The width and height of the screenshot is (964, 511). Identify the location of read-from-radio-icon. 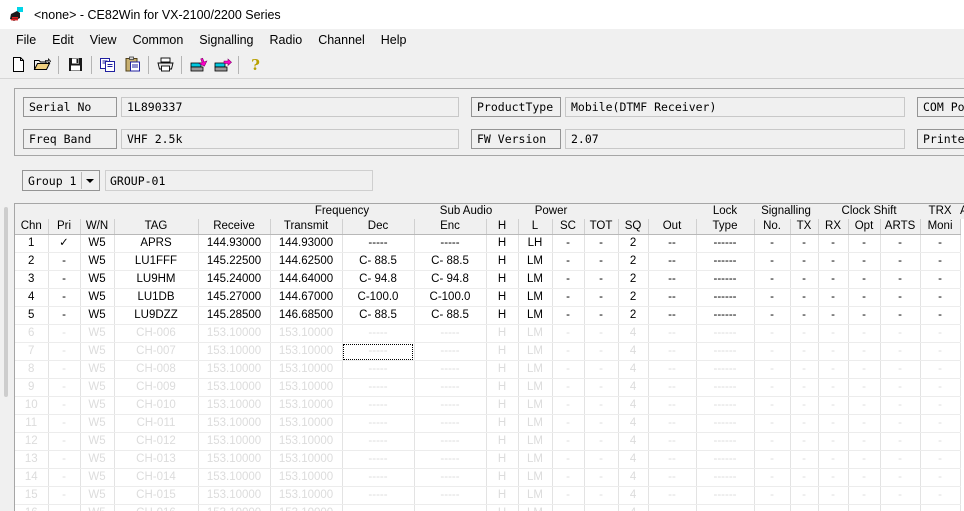
(198, 65).